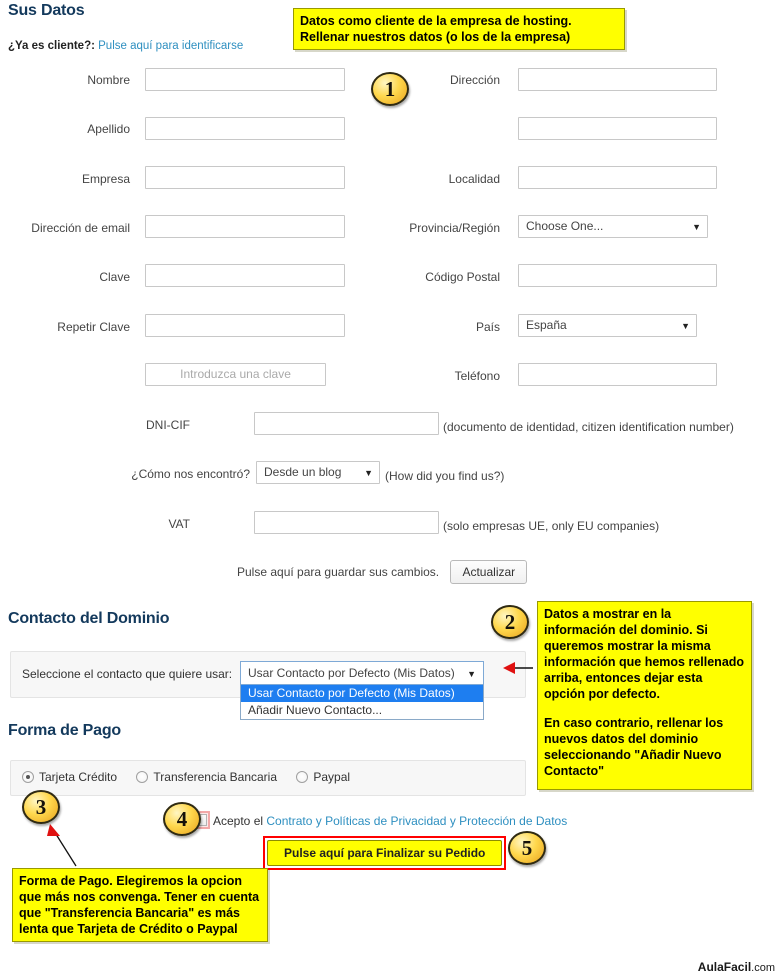  Describe the element at coordinates (235, 374) in the screenshot. I see `password-strength-hint: Introduzca una clave` at that location.